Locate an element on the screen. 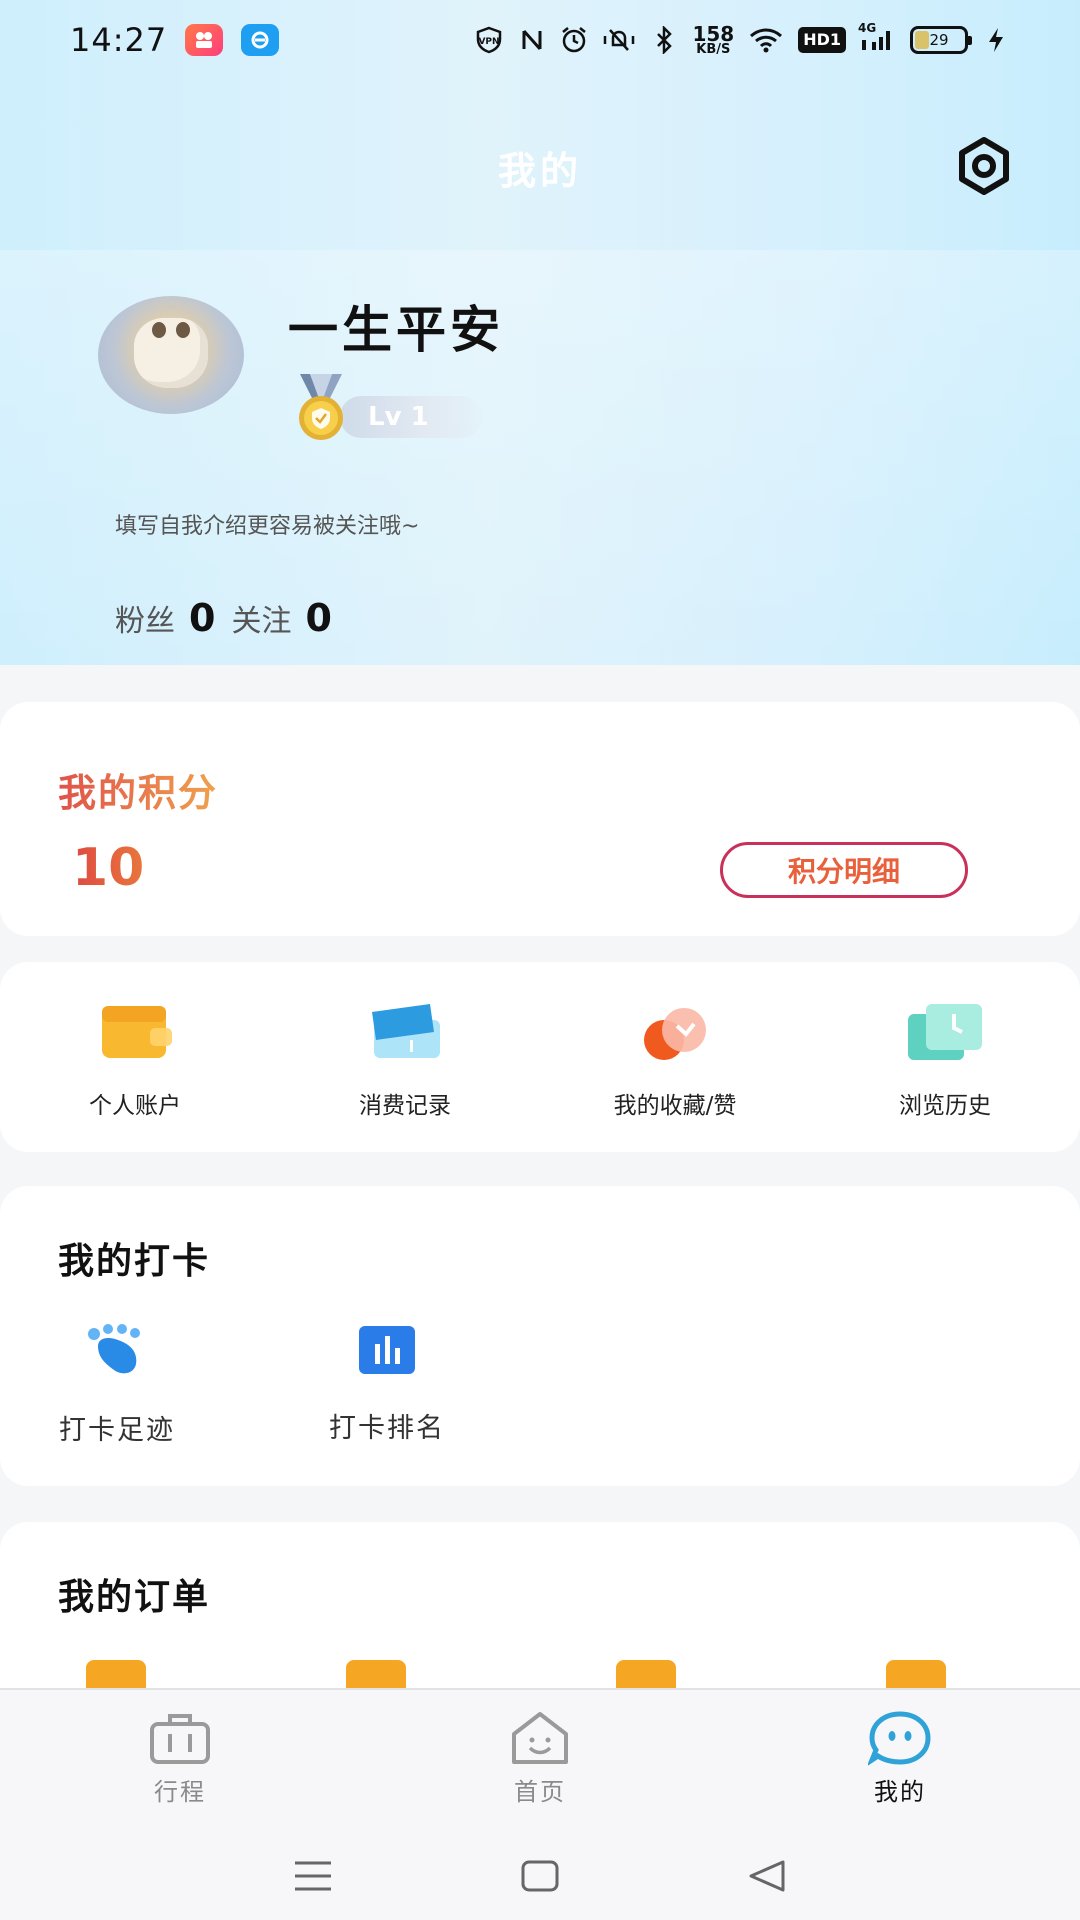 Image resolution: width=1080 pixels, height=1920 pixels. bottom-navigation: 行程 首页 我的 is located at coordinates (540, 1804).